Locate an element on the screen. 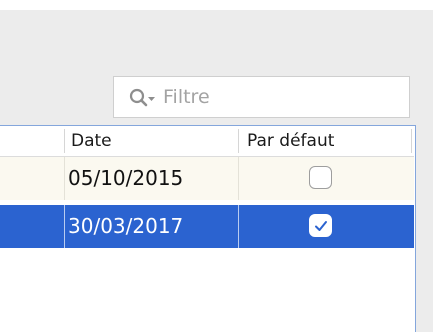 Image resolution: width=433 pixels, height=332 pixels. table-row-selected: 30/03/2017 is located at coordinates (207, 226).